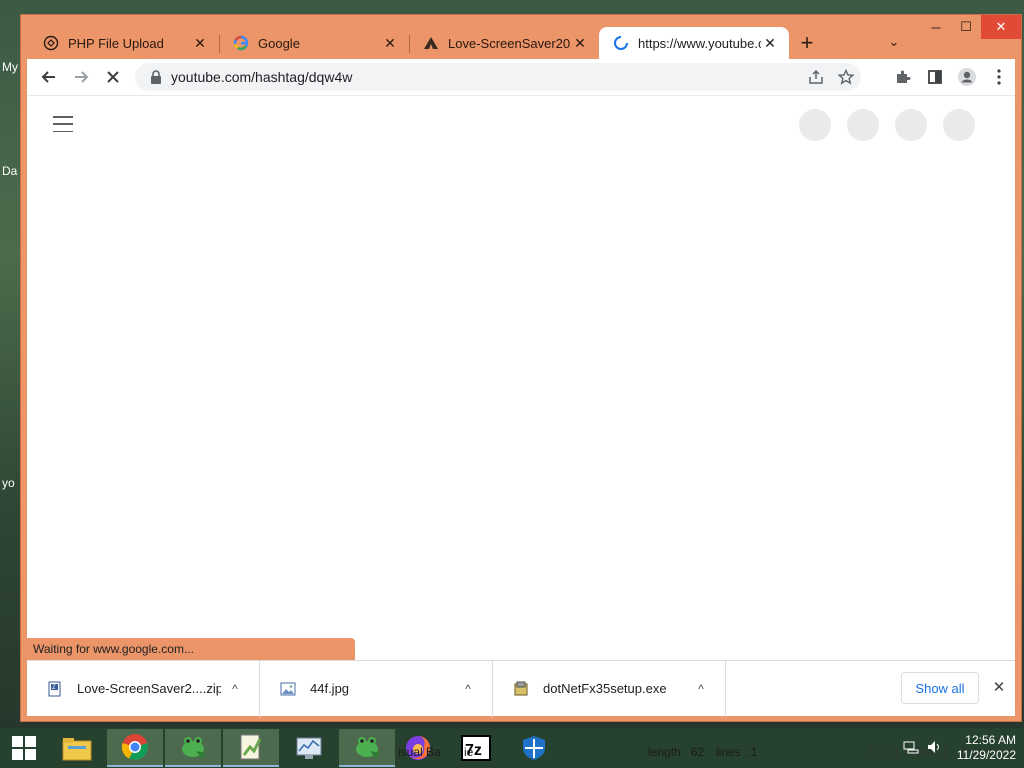  I want to click on folder-icon, so click(77, 749).